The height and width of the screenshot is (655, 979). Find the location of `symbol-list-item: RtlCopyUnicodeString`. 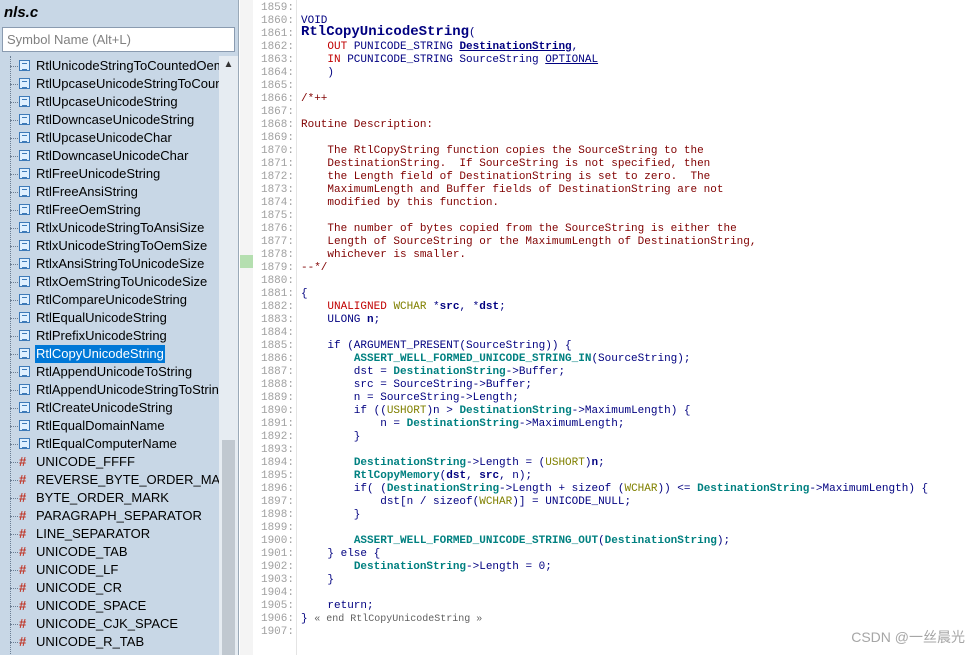

symbol-list-item: RtlCopyUnicodeString is located at coordinates (109, 354).